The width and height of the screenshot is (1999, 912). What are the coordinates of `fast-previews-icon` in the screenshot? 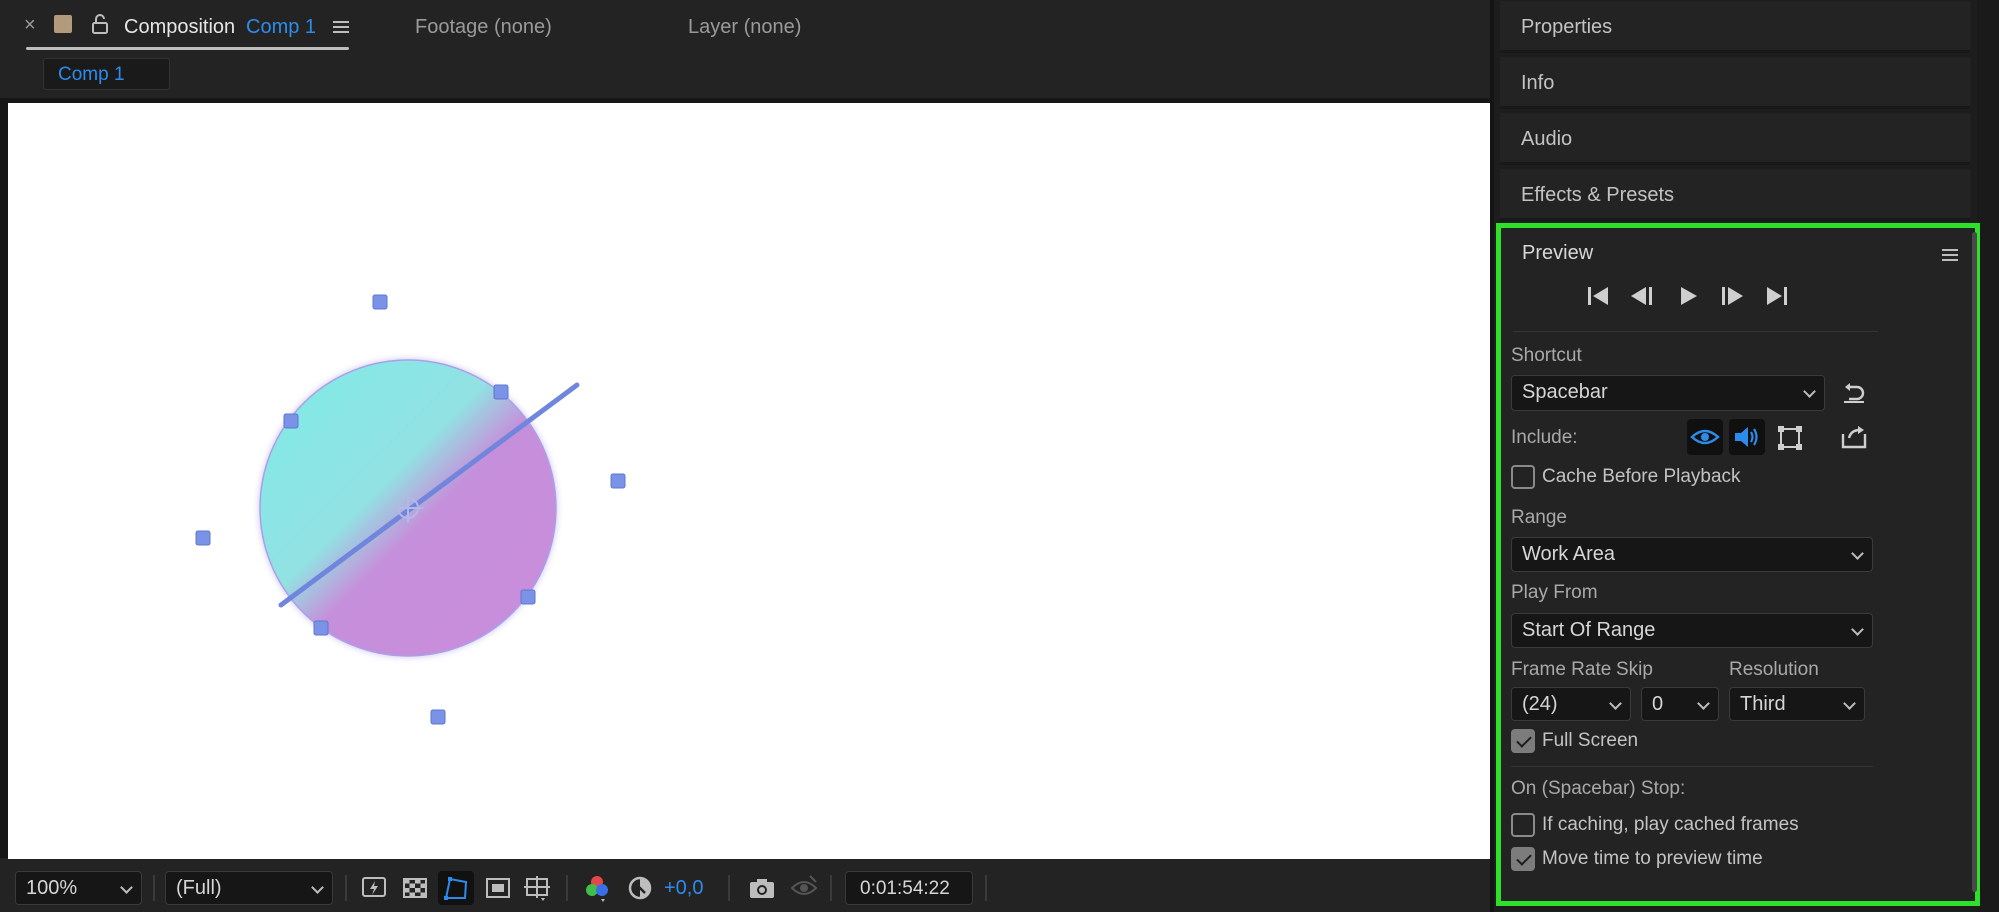 It's located at (374, 888).